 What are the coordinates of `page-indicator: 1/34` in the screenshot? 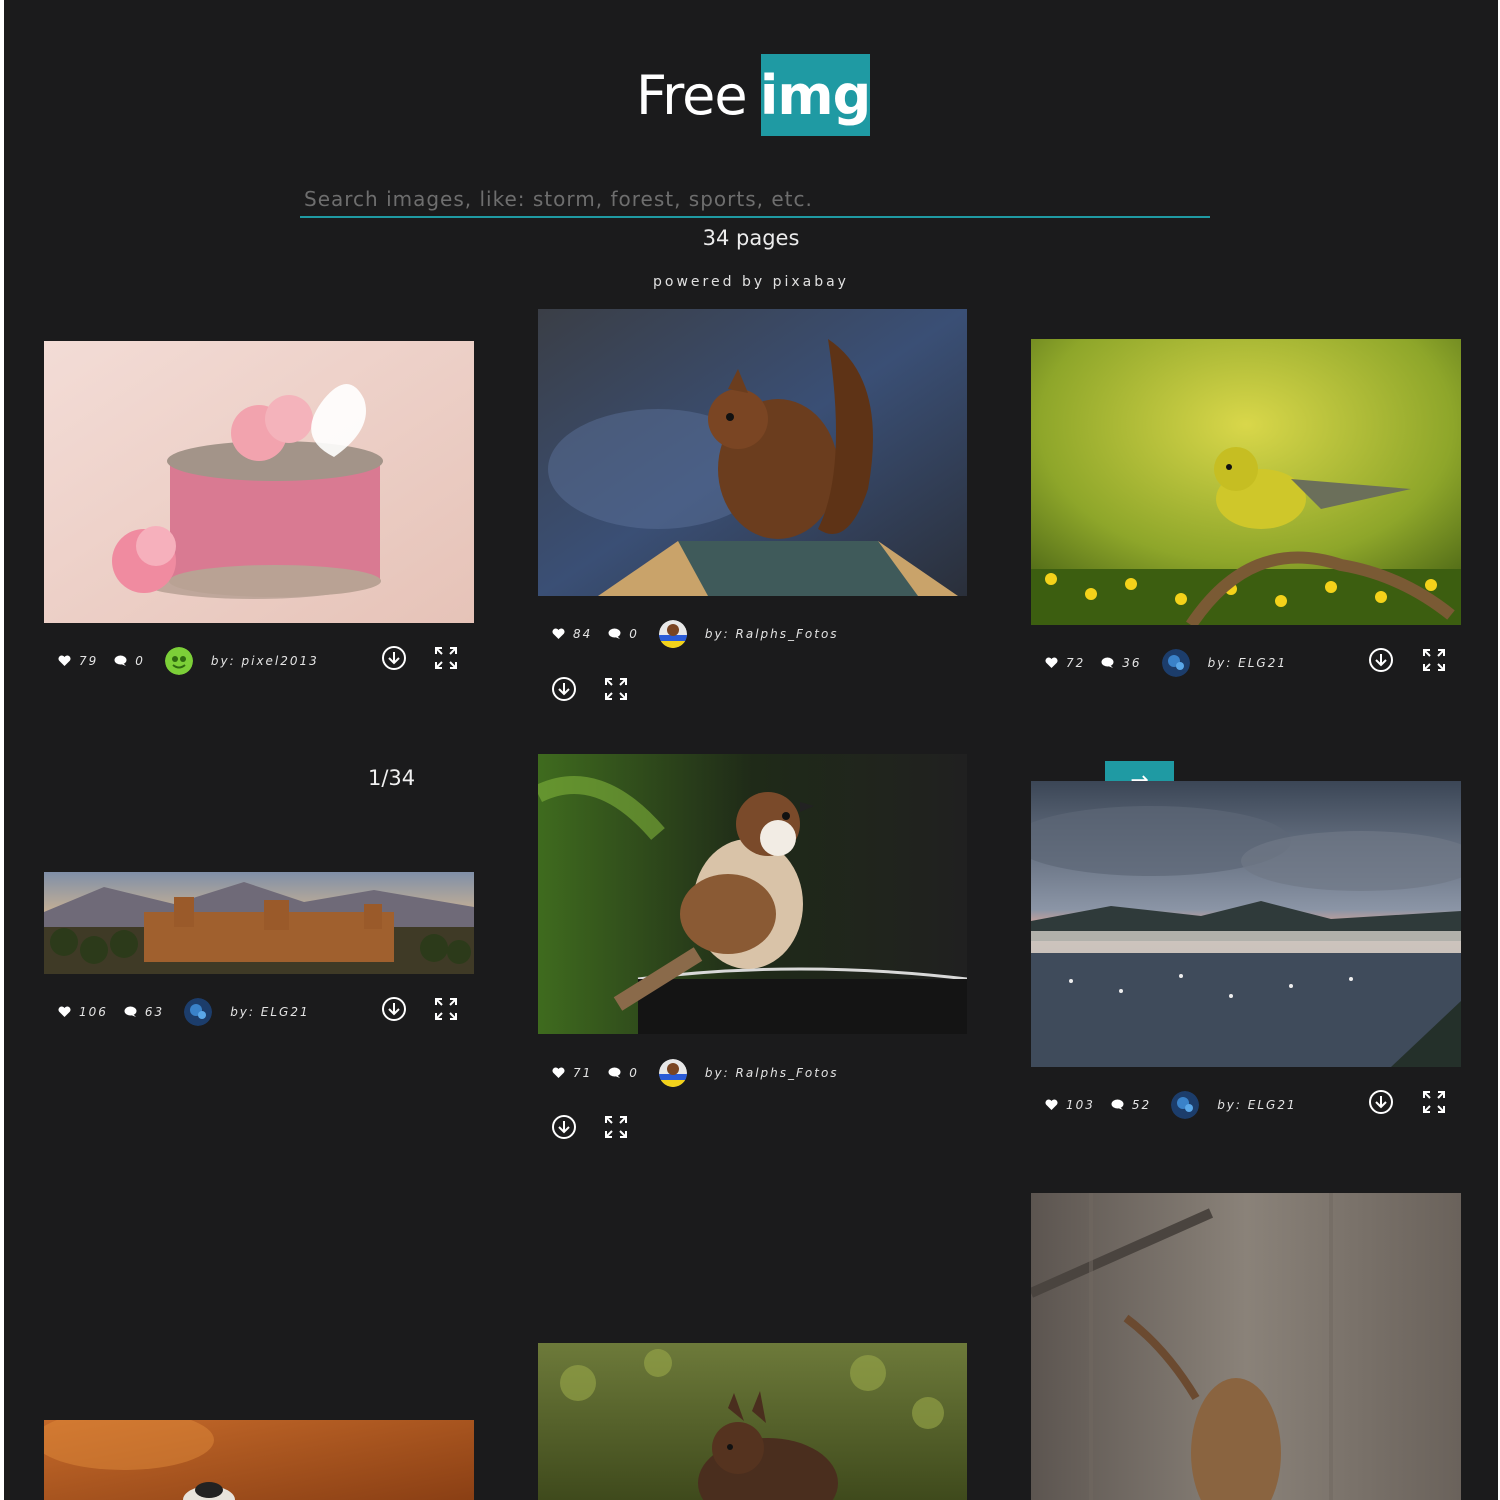 It's located at (392, 778).